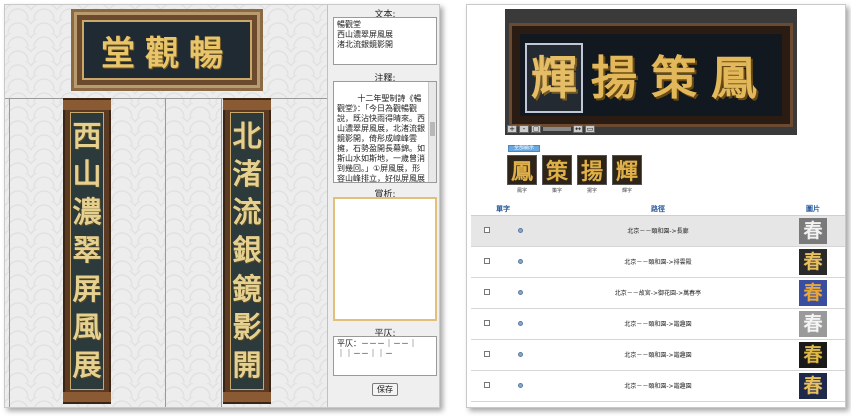  Describe the element at coordinates (592, 170) in the screenshot. I see `thumbnail-glyph: 揚` at that location.